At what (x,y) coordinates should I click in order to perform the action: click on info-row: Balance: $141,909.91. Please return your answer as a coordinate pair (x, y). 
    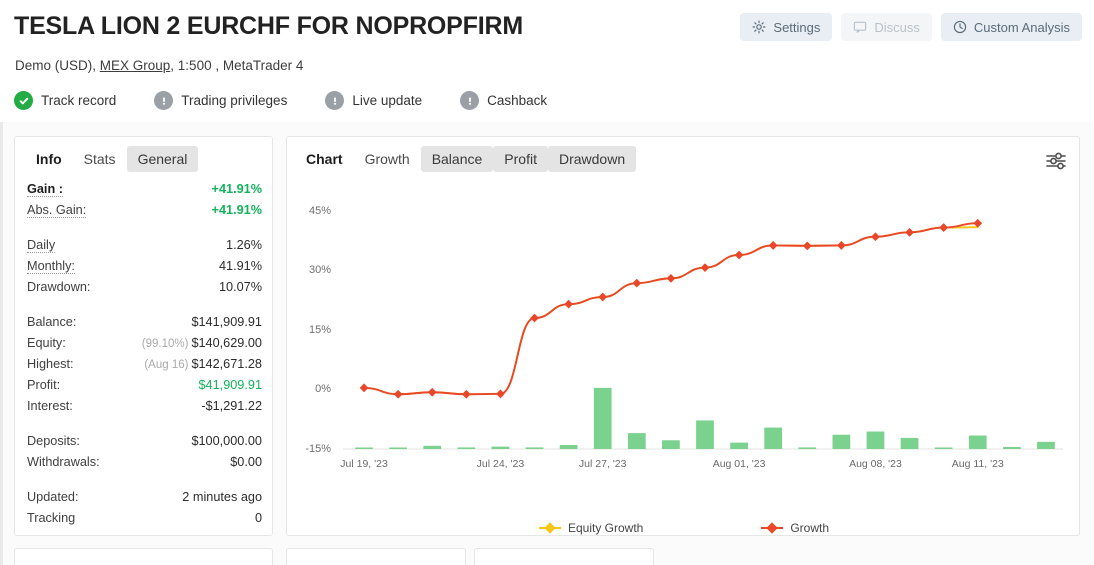
    Looking at the image, I should click on (144, 325).